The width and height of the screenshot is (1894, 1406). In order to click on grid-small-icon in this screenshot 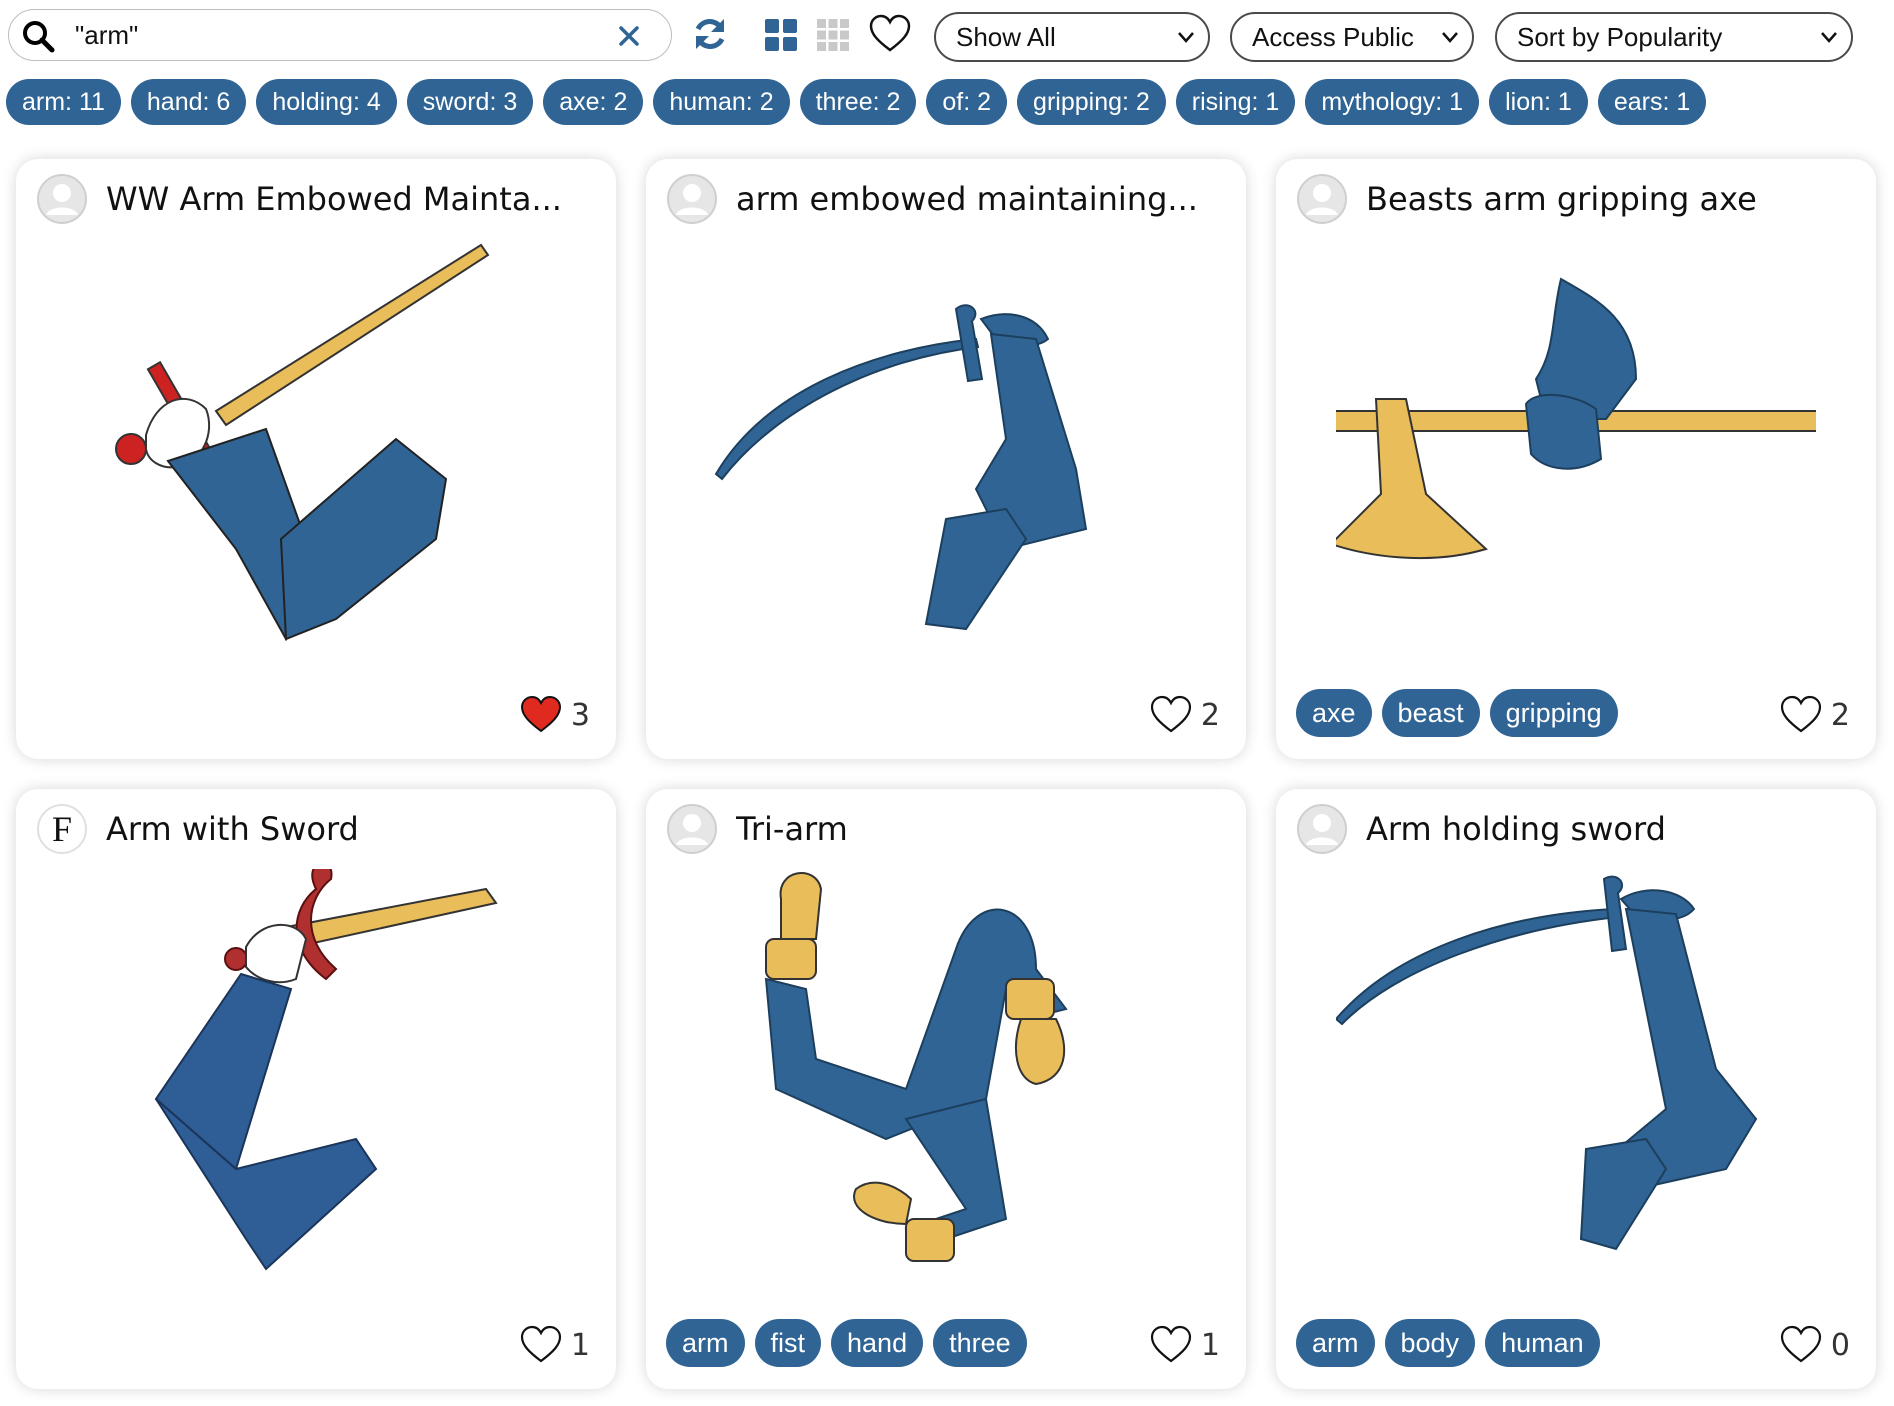, I will do `click(833, 35)`.